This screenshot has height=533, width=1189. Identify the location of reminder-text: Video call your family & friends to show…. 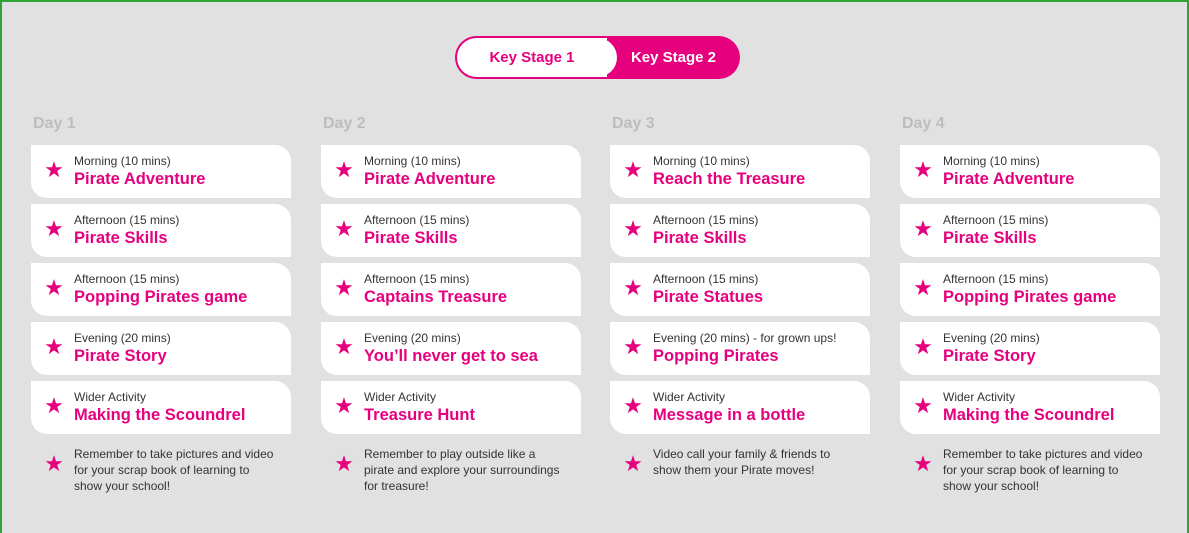
(742, 462).